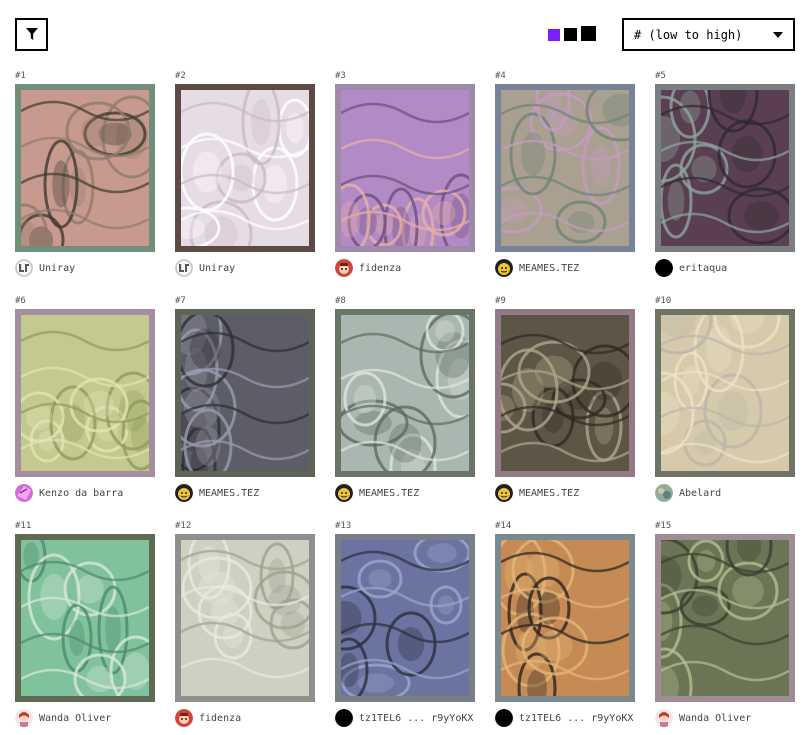  What do you see at coordinates (725, 493) in the screenshot?
I see `author-link: Abelard` at bounding box center [725, 493].